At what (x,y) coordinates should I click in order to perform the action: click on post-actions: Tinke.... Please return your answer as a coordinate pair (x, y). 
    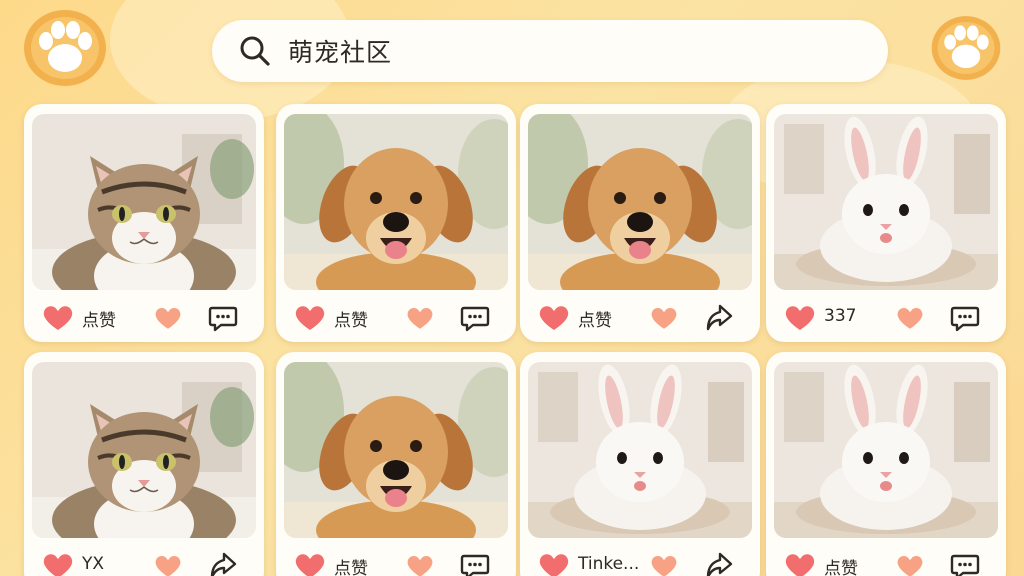
    Looking at the image, I should click on (640, 559).